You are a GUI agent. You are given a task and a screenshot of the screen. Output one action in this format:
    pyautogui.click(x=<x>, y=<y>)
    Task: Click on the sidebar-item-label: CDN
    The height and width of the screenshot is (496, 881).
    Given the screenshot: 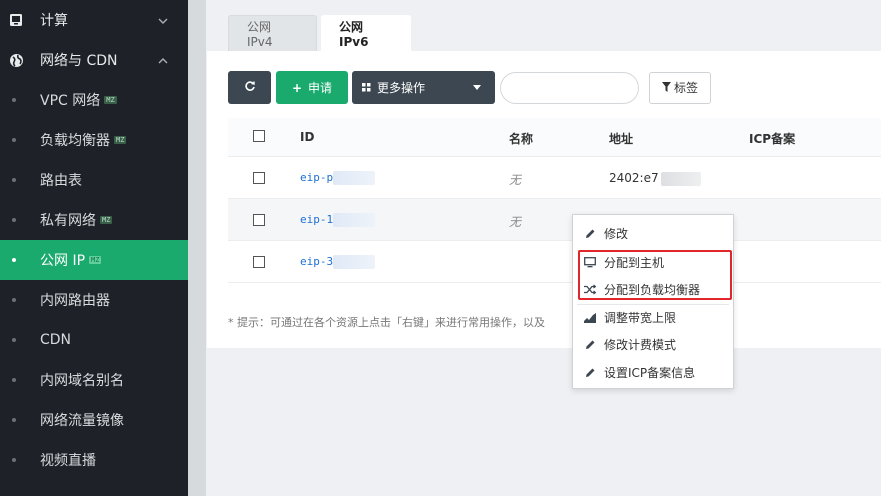 What is the action you would take?
    pyautogui.click(x=56, y=340)
    